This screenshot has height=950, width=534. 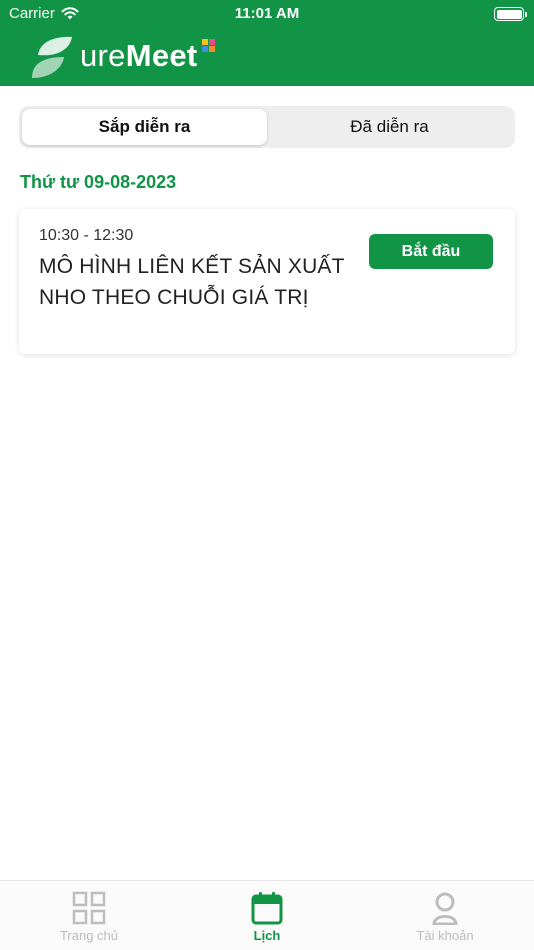 What do you see at coordinates (431, 251) in the screenshot?
I see `start-meeting-button: Bắt đầu` at bounding box center [431, 251].